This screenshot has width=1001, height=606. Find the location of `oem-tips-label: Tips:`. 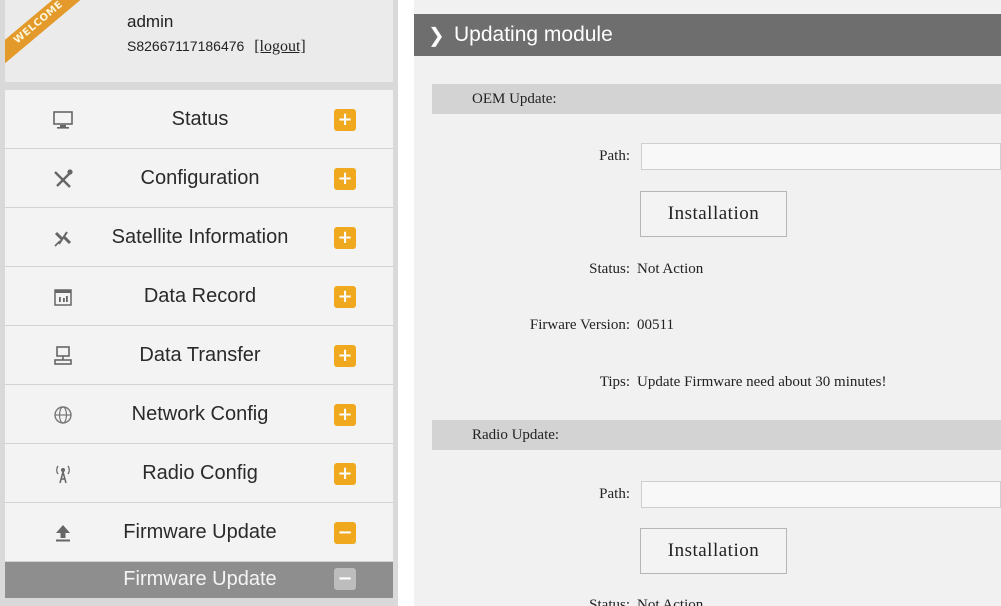

oem-tips-label: Tips: is located at coordinates (614, 382).